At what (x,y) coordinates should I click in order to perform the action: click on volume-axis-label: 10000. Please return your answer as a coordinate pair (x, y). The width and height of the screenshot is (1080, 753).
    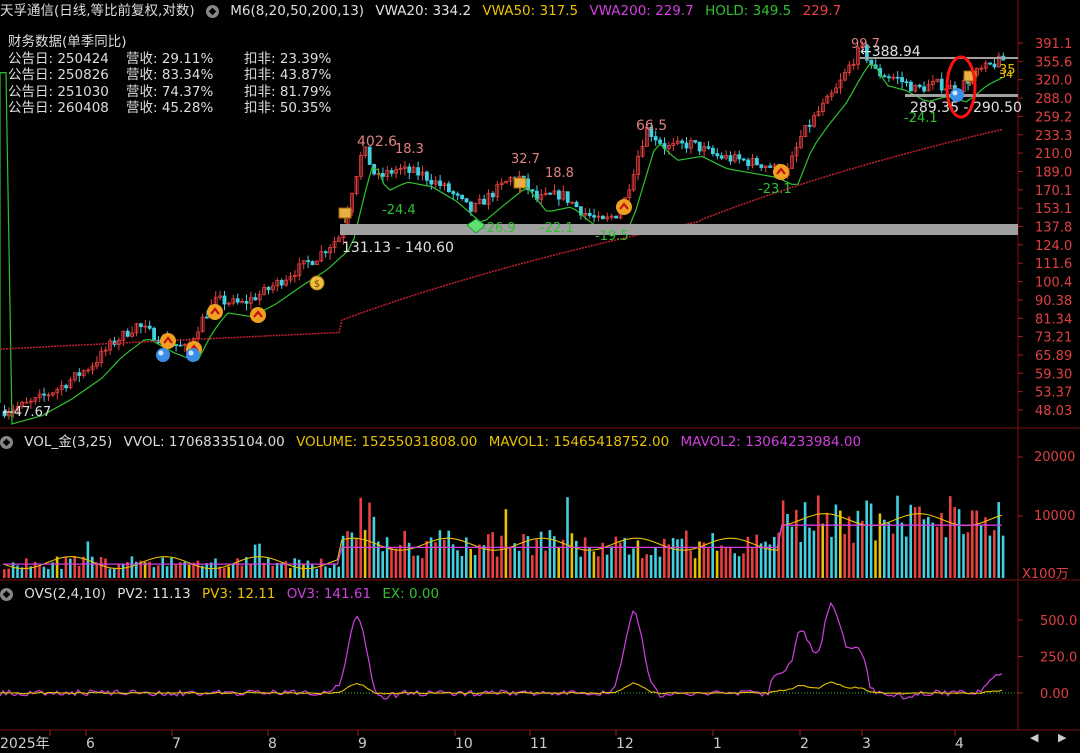
    Looking at the image, I should click on (1054, 516).